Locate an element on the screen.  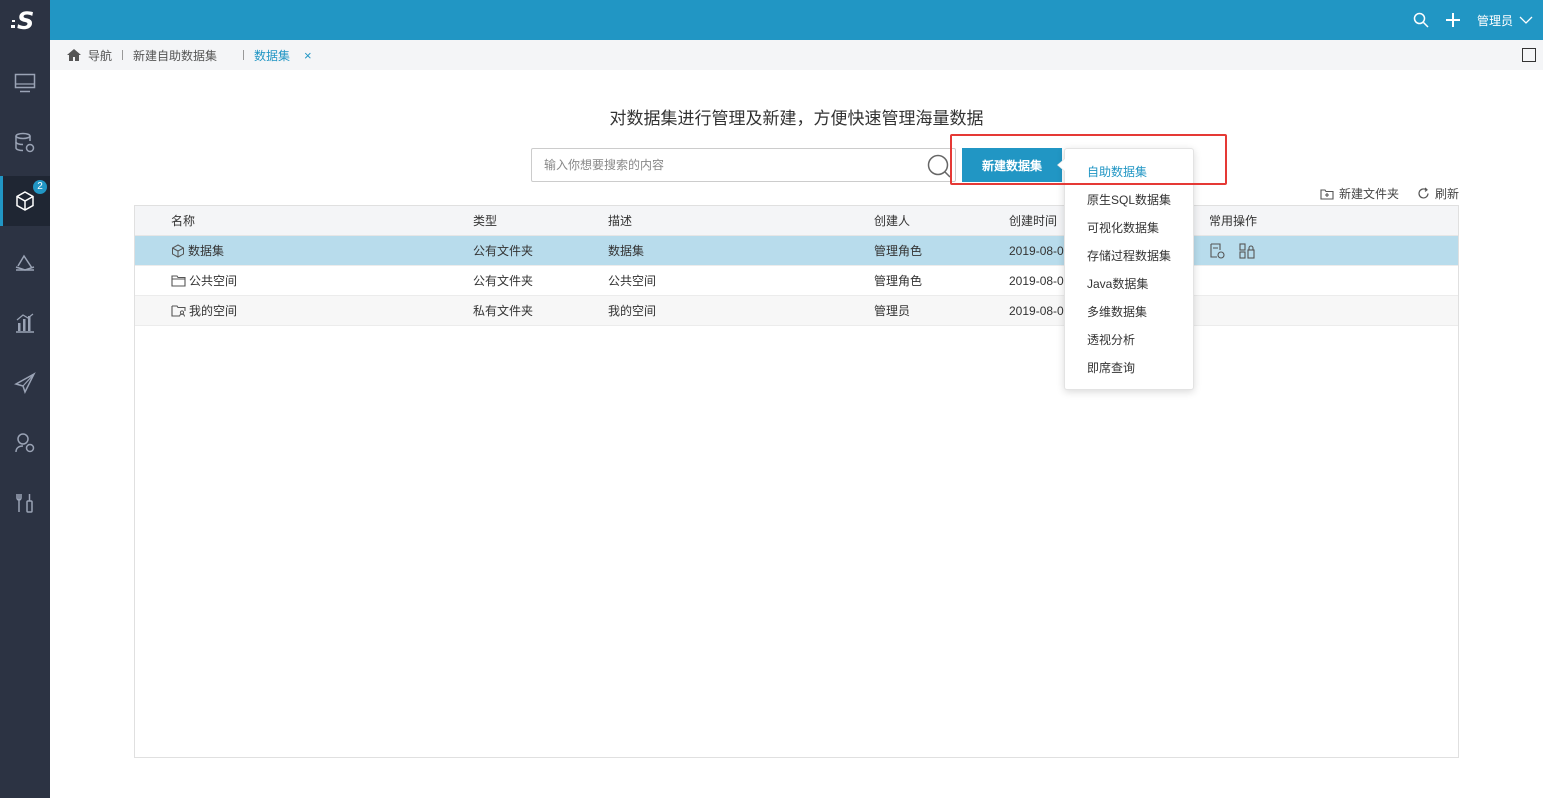
row-desc: 数据集 is located at coordinates (626, 251).